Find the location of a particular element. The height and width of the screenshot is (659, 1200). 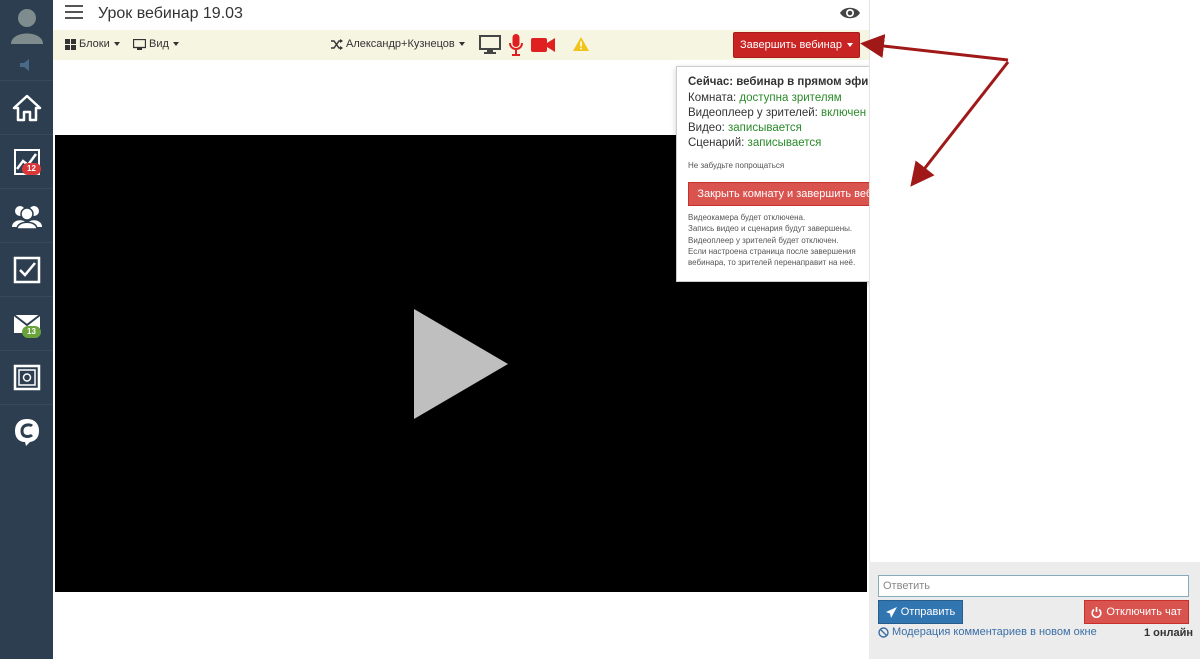

player-status-label: Видеоплеер у зрителей: is located at coordinates (755, 113).